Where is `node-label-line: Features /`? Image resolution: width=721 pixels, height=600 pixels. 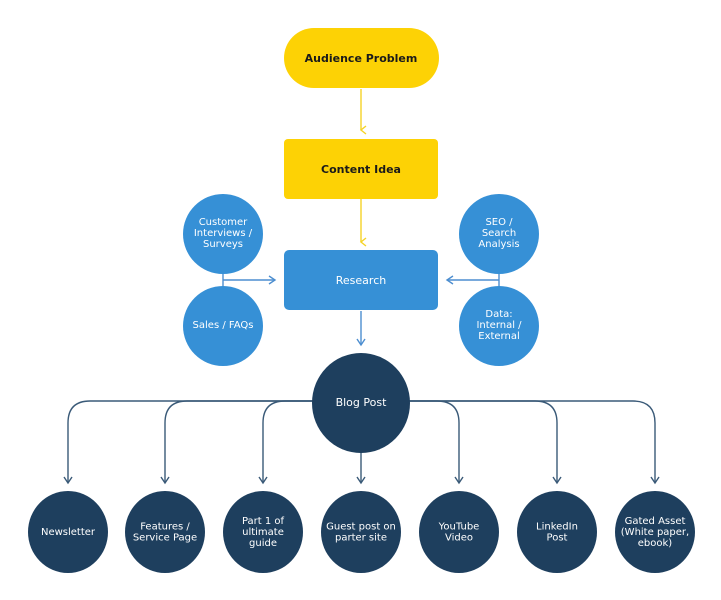 node-label-line: Features / is located at coordinates (165, 527).